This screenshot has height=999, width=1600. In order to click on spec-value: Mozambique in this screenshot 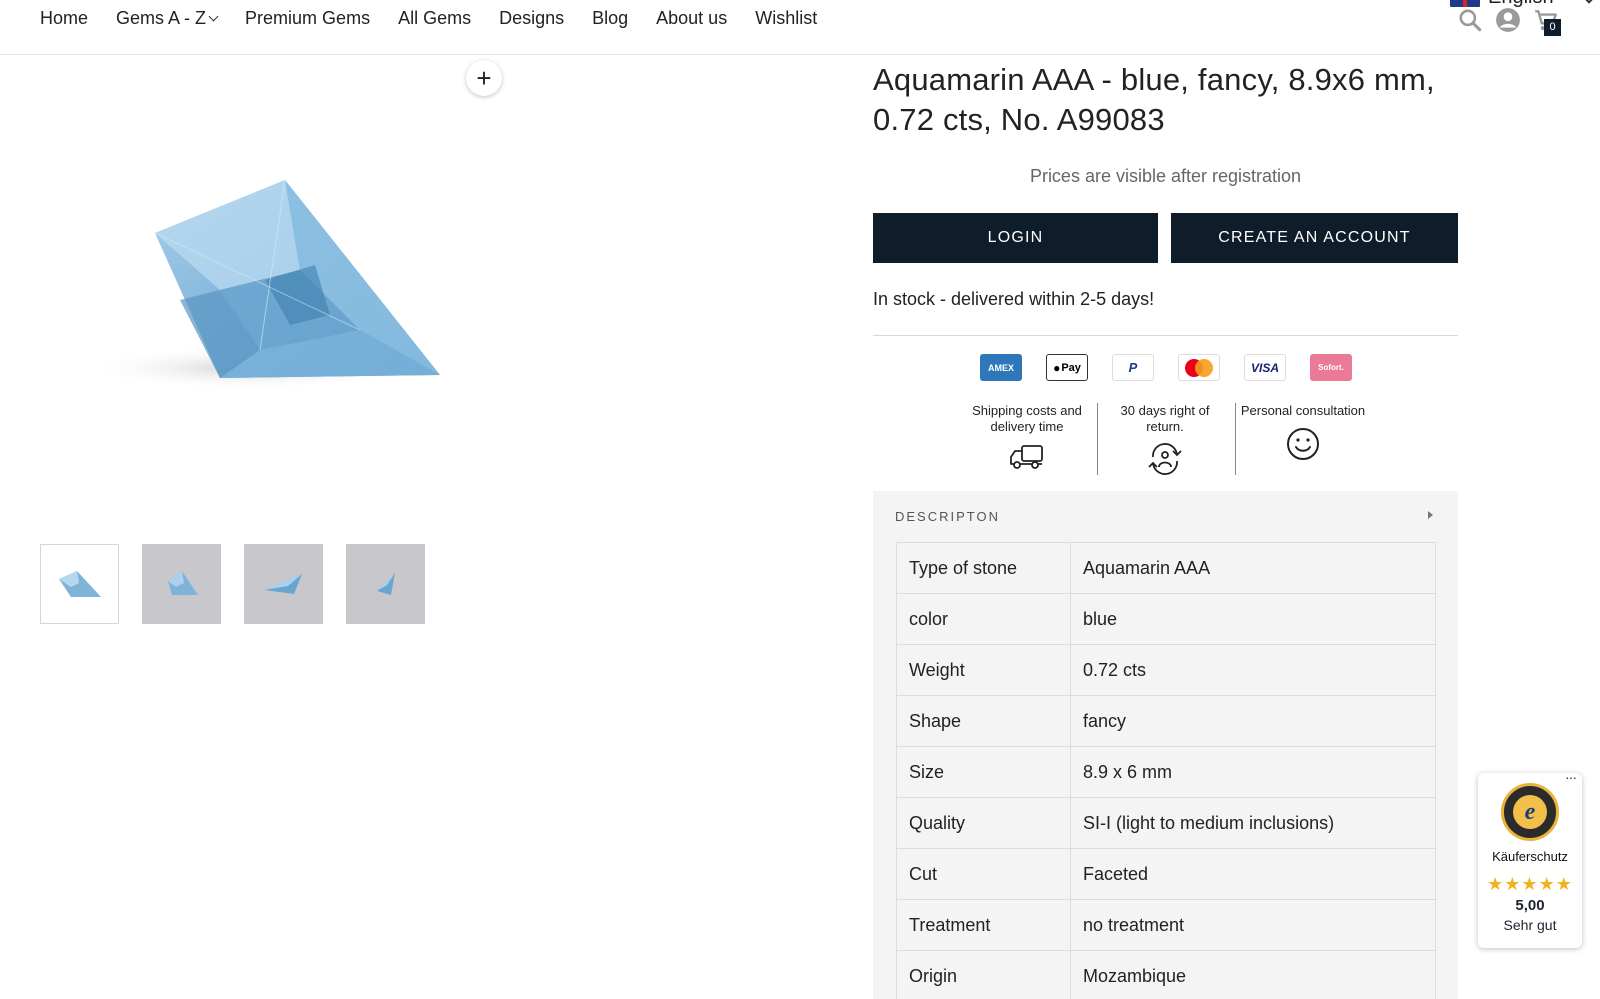, I will do `click(1253, 974)`.